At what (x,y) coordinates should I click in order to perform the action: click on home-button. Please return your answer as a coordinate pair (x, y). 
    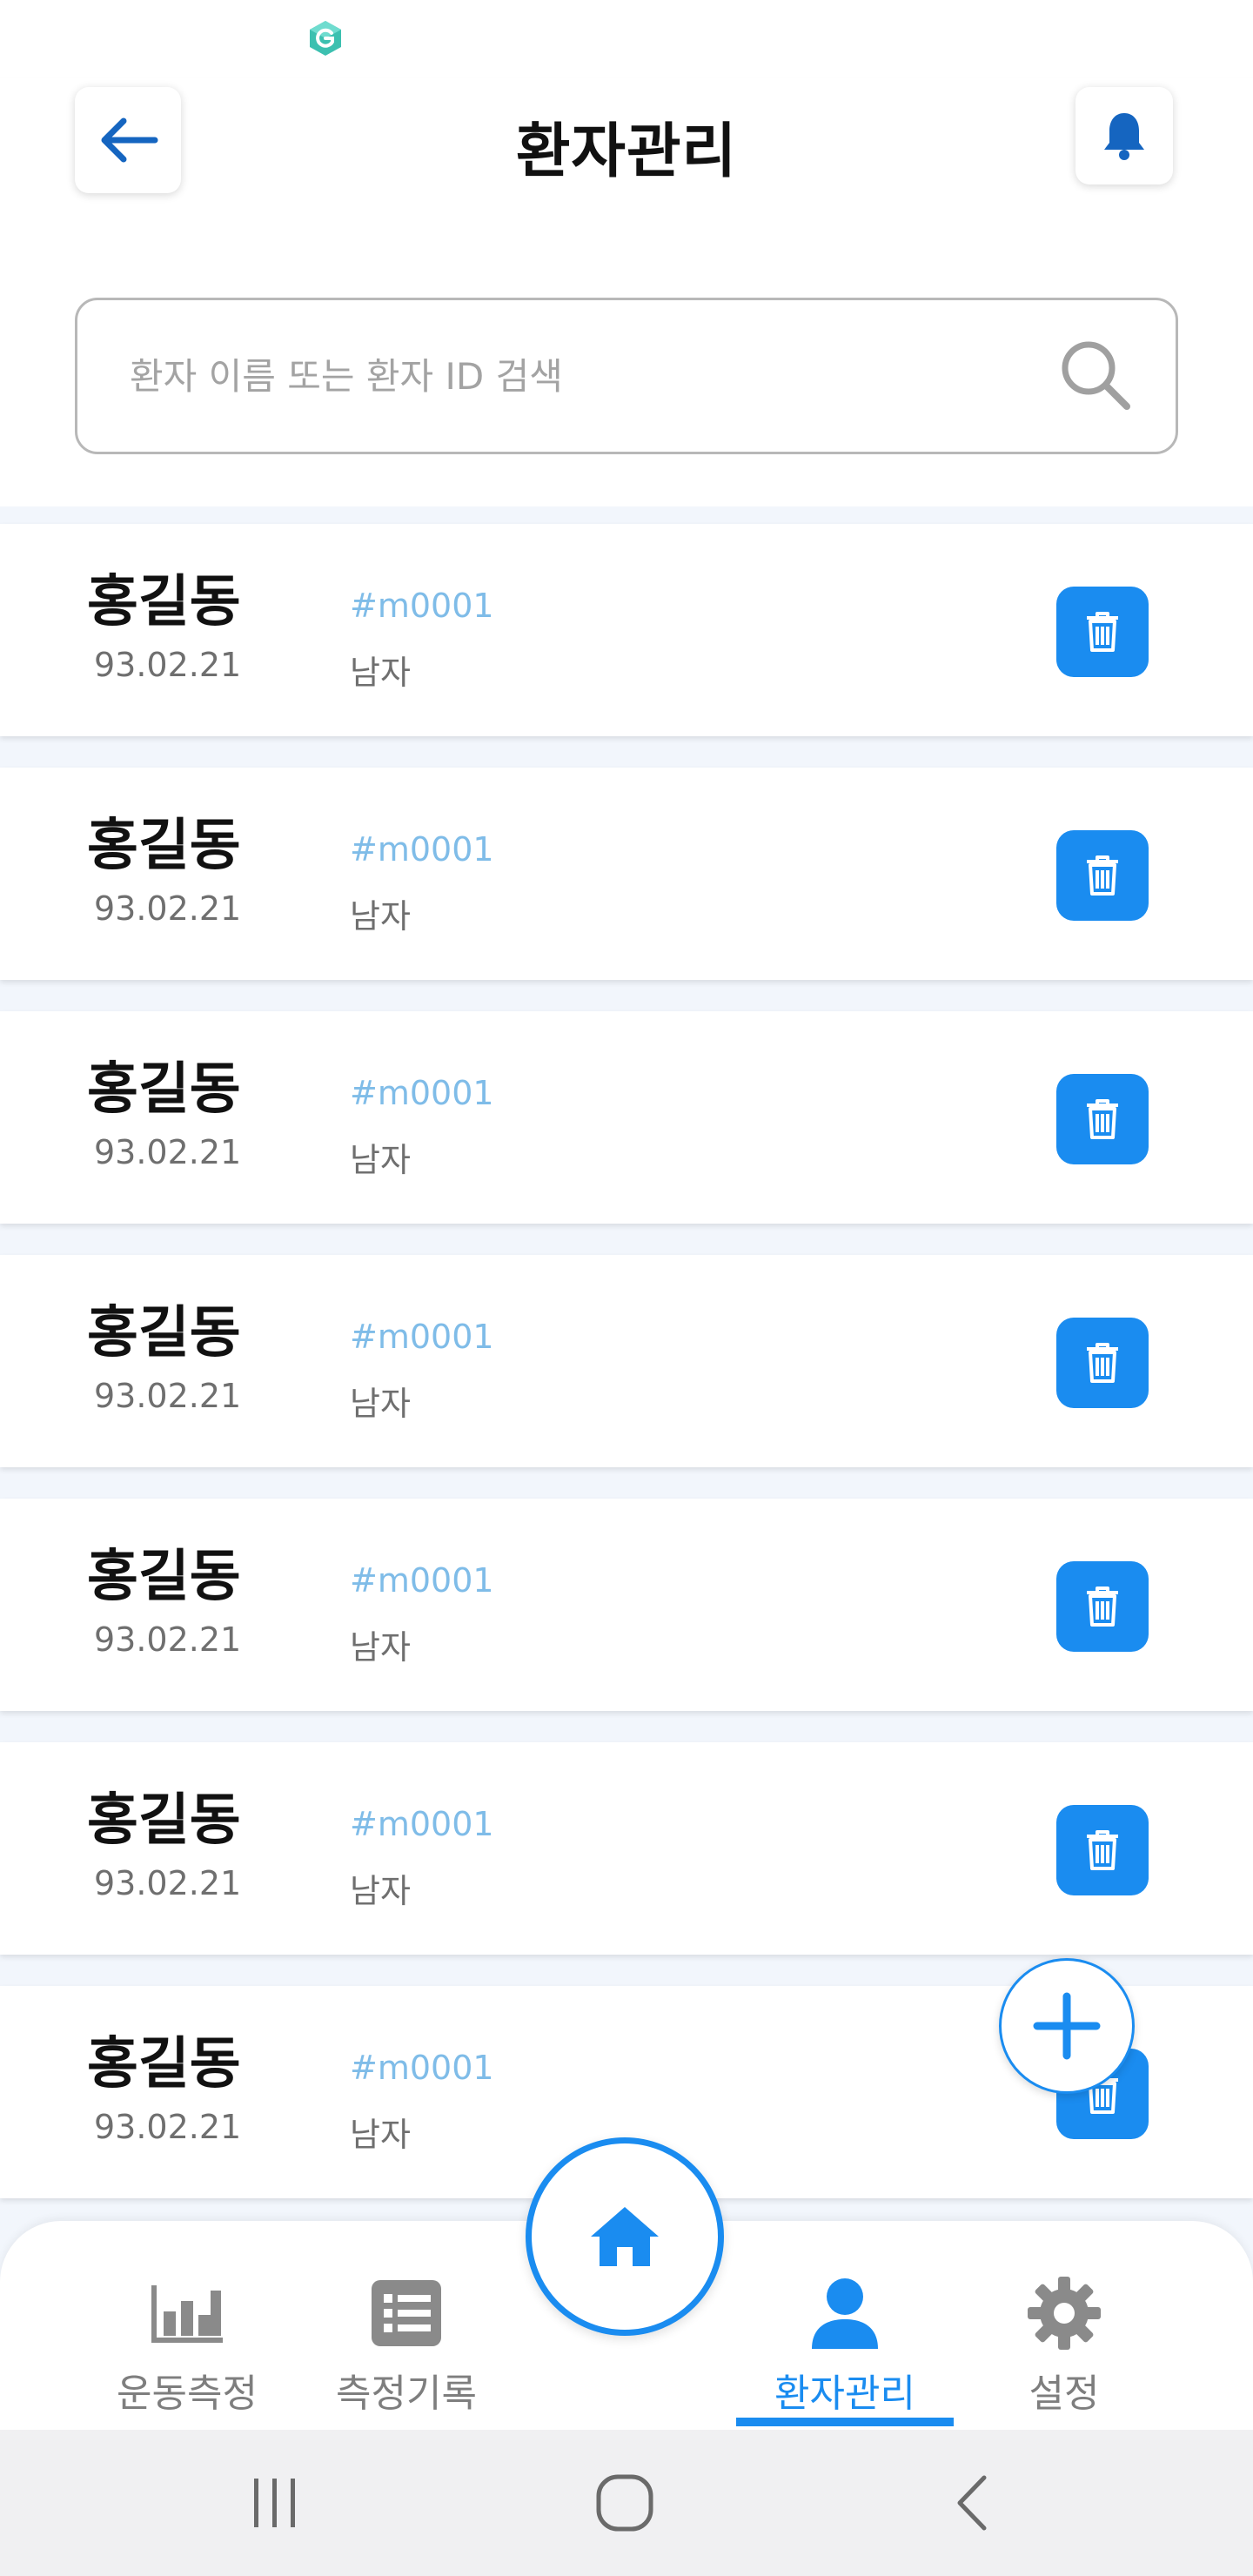
    Looking at the image, I should click on (625, 2236).